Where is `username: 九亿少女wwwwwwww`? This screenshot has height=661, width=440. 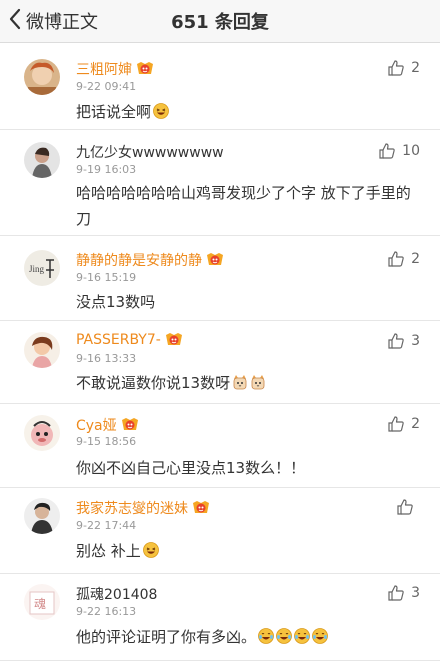 username: 九亿少女wwwwwwww is located at coordinates (150, 152).